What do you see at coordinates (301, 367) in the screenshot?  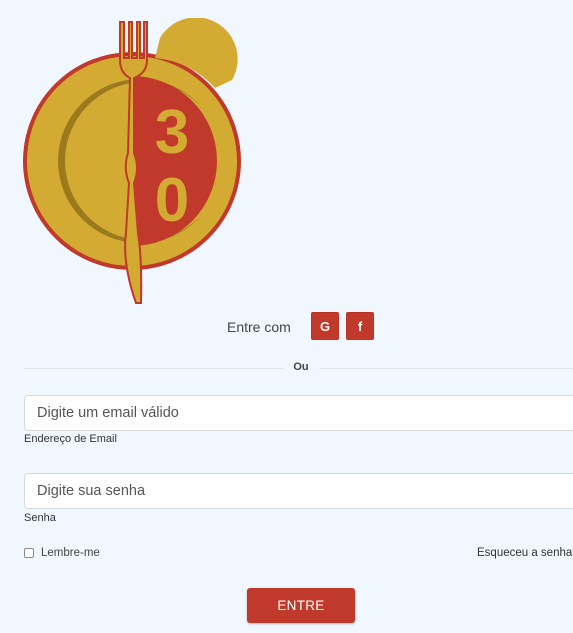 I see `divider-text: Ou` at bounding box center [301, 367].